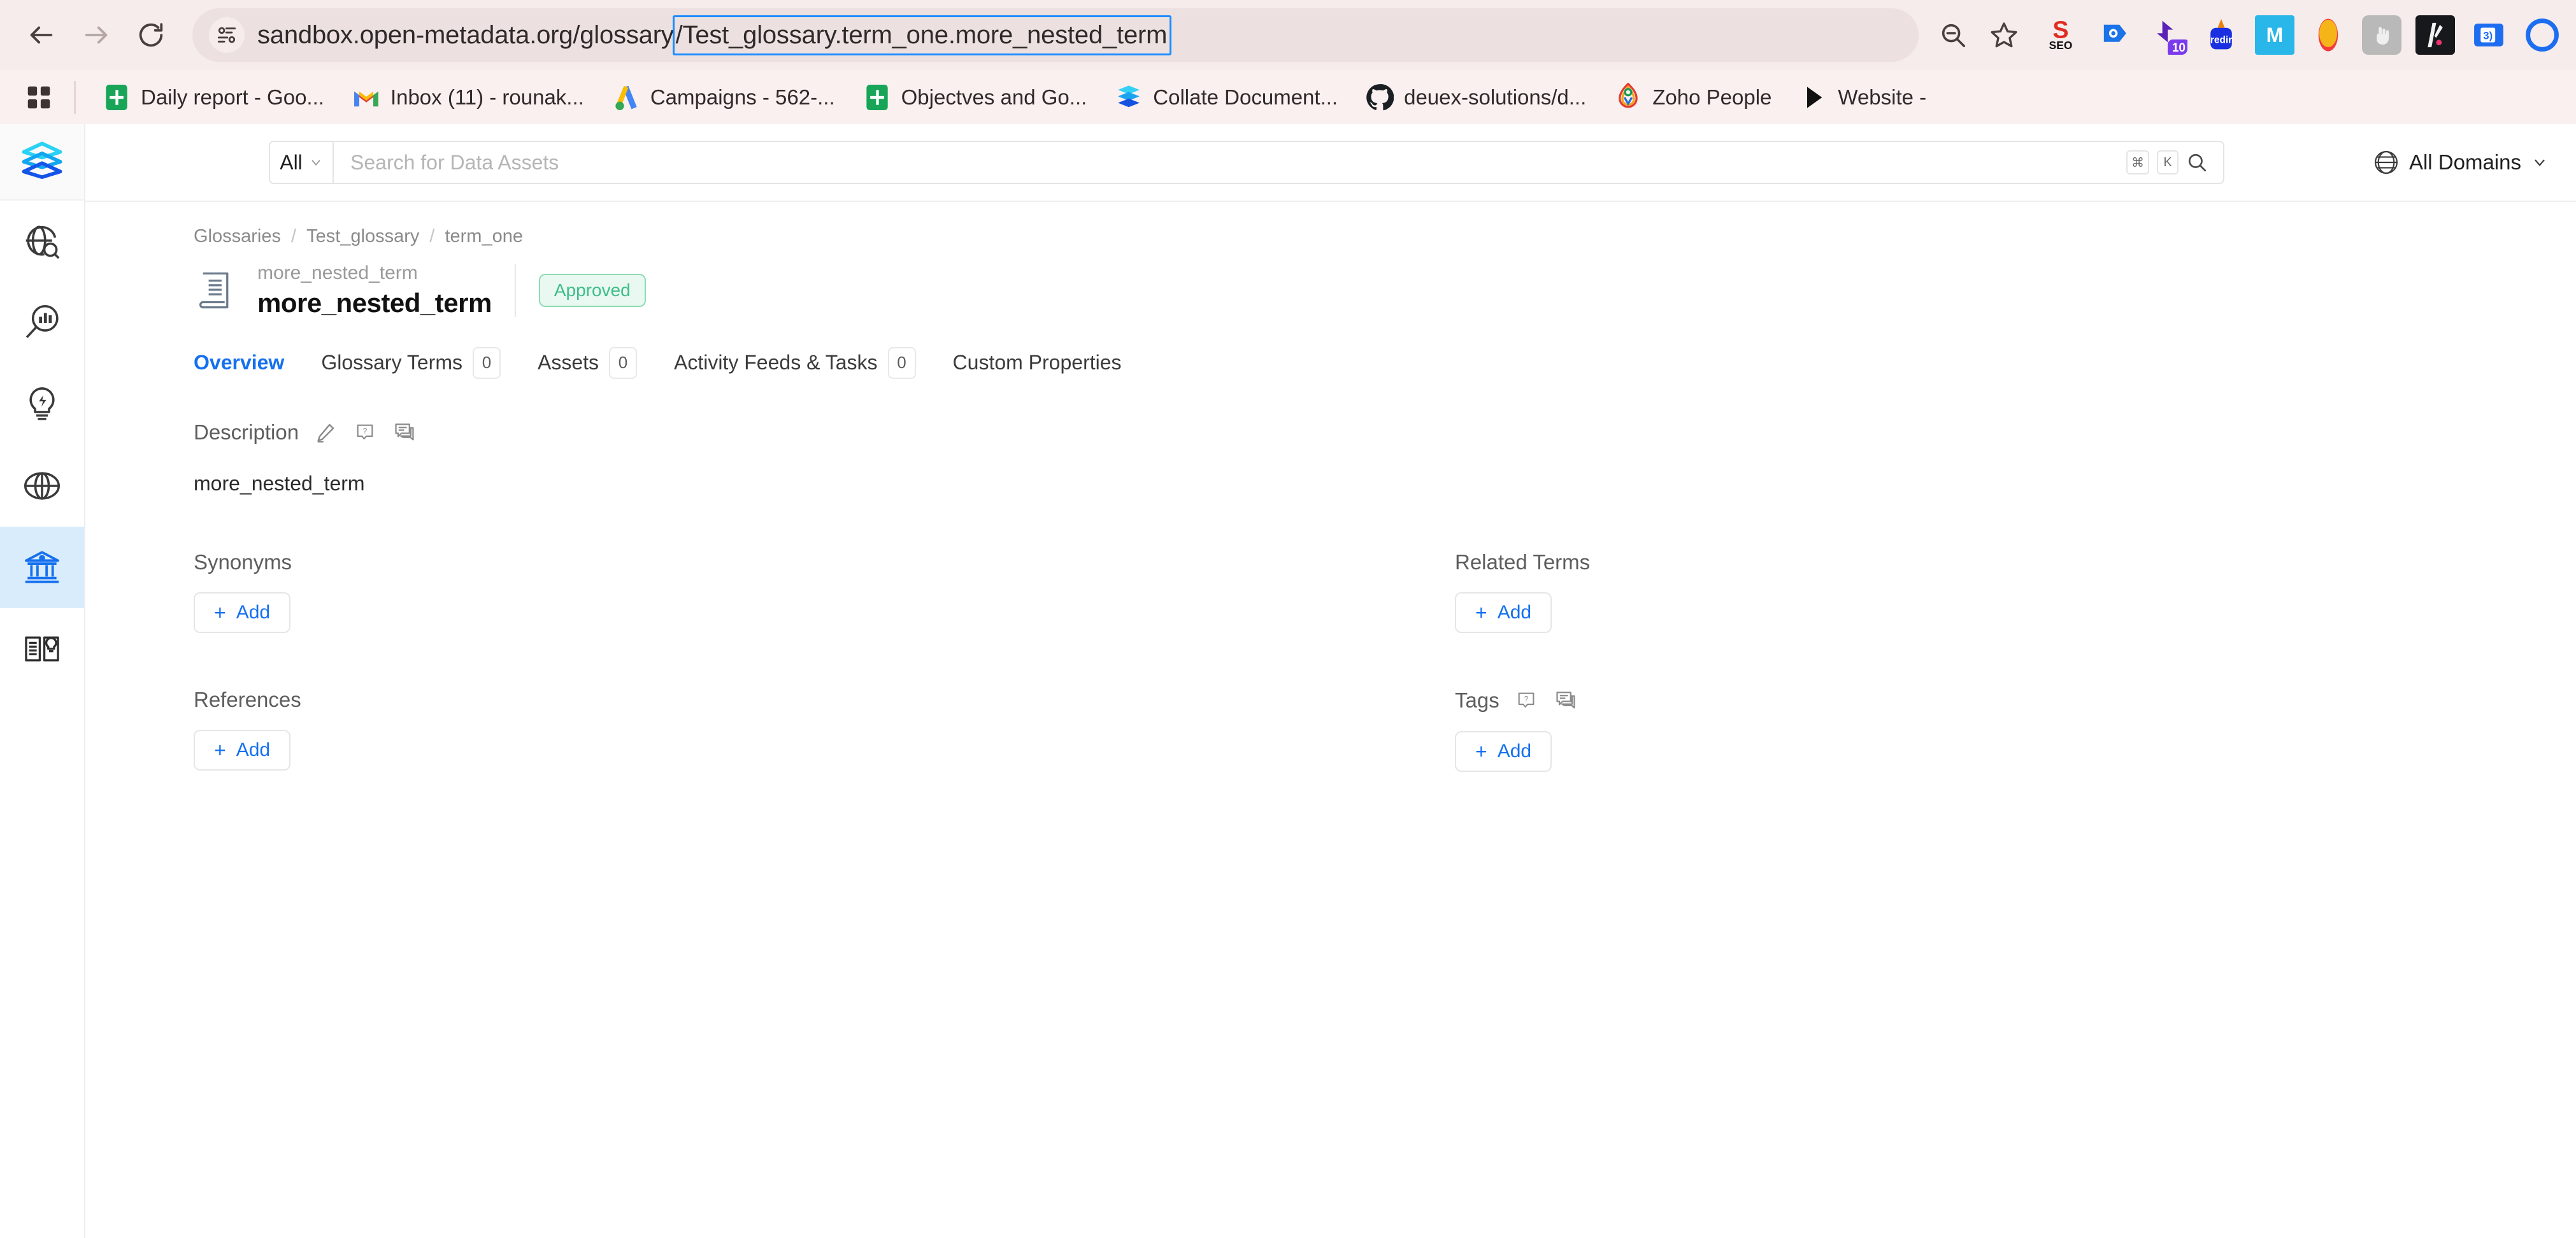  I want to click on bookmark-website: Website -, so click(1863, 97).